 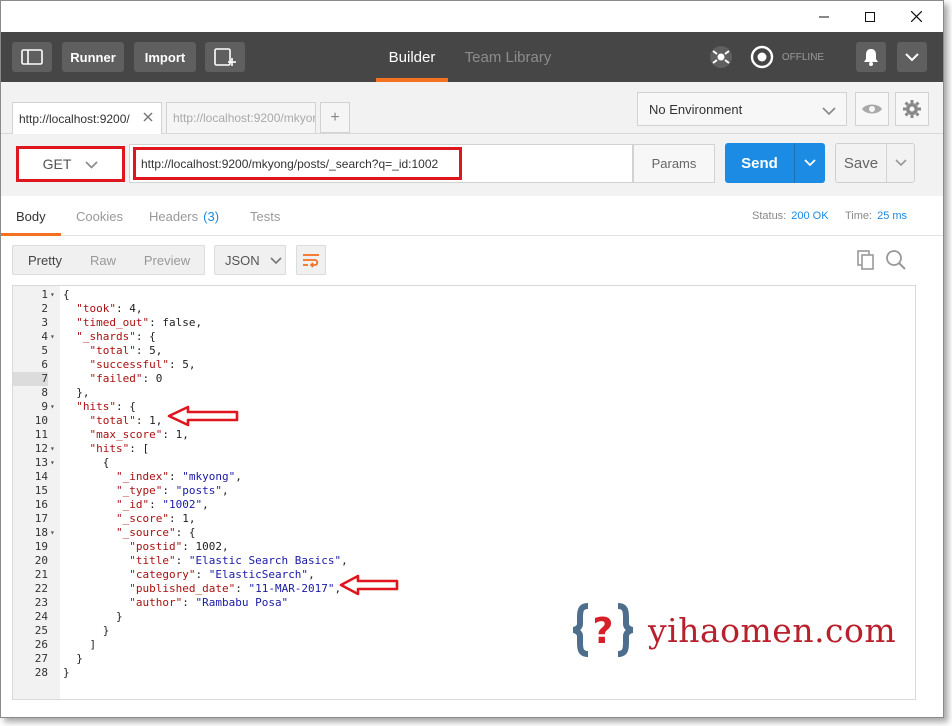 I want to click on status-label: Status:, so click(x=769, y=216).